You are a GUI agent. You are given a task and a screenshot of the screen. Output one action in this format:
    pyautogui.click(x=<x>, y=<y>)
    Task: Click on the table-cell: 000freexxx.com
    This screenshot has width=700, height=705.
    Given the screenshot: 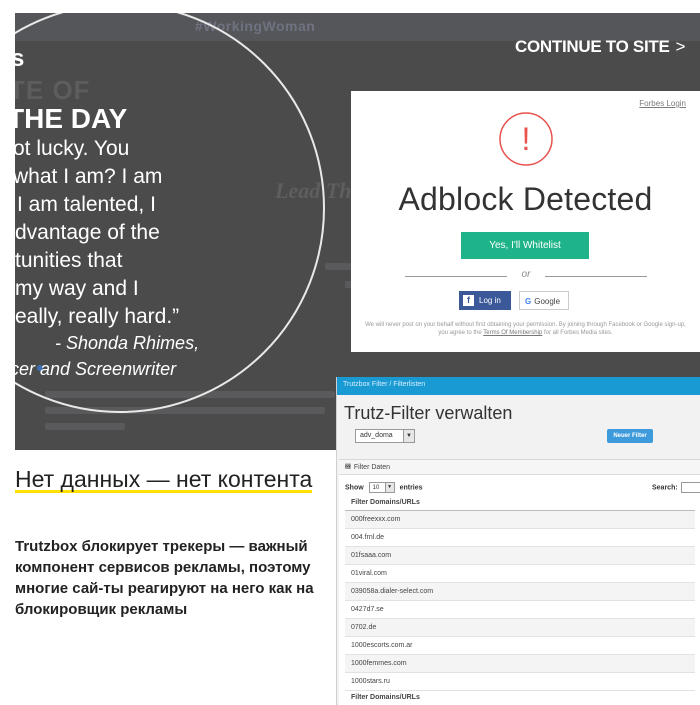 What is the action you would take?
    pyautogui.click(x=520, y=519)
    